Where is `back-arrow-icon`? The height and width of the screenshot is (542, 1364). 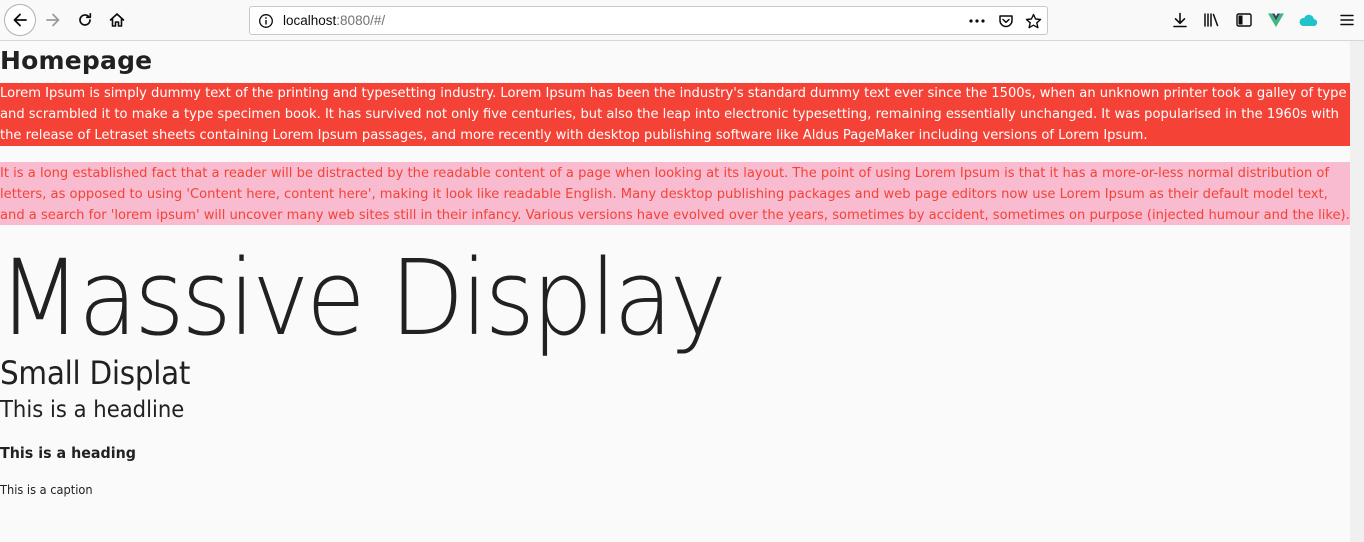 back-arrow-icon is located at coordinates (20, 20).